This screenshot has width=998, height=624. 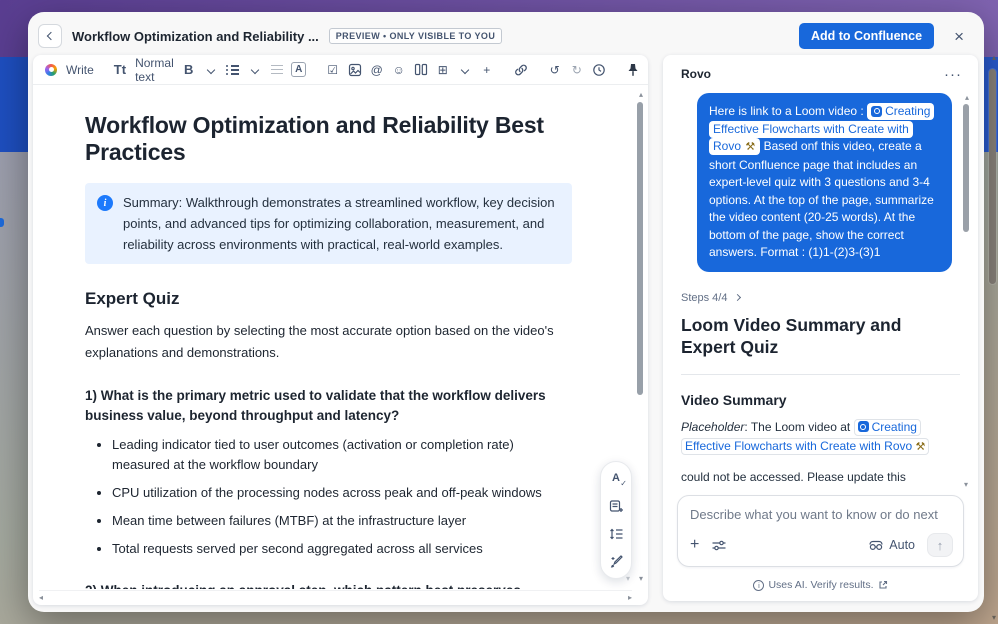 What do you see at coordinates (967, 97) in the screenshot?
I see `rovo-scroll-up-icon: ▴` at bounding box center [967, 97].